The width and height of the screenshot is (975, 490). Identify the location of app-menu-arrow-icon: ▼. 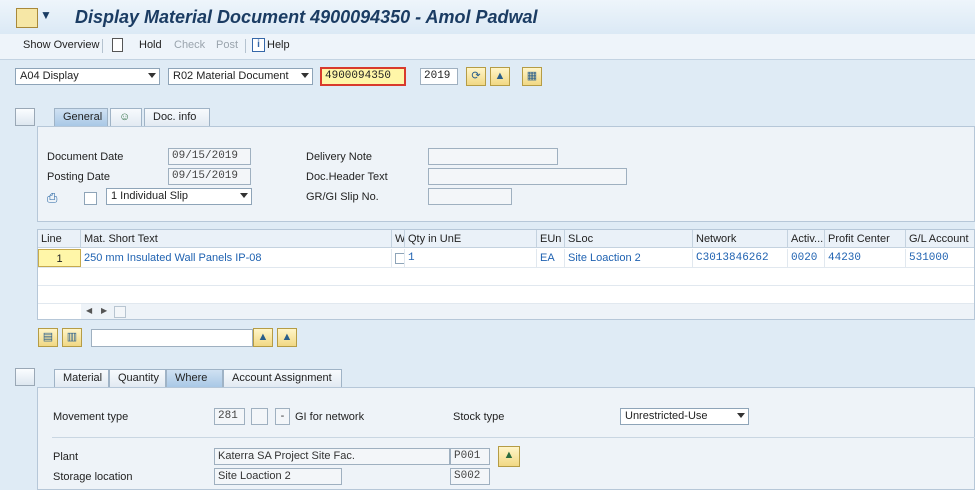
(46, 15).